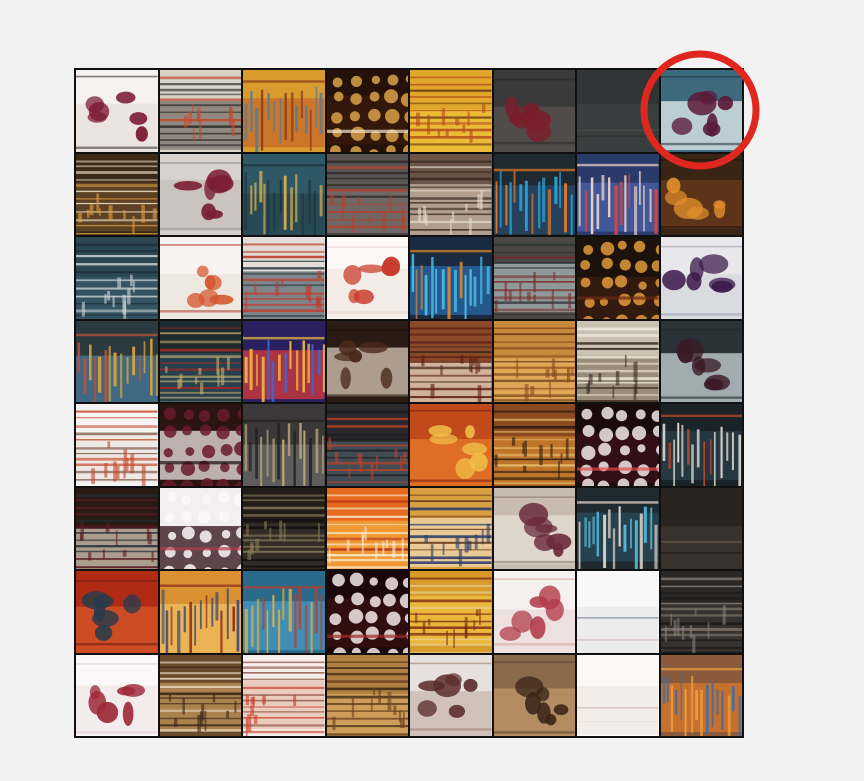 The image size is (864, 781). I want to click on sample-tile-r7-c5, so click(451, 612).